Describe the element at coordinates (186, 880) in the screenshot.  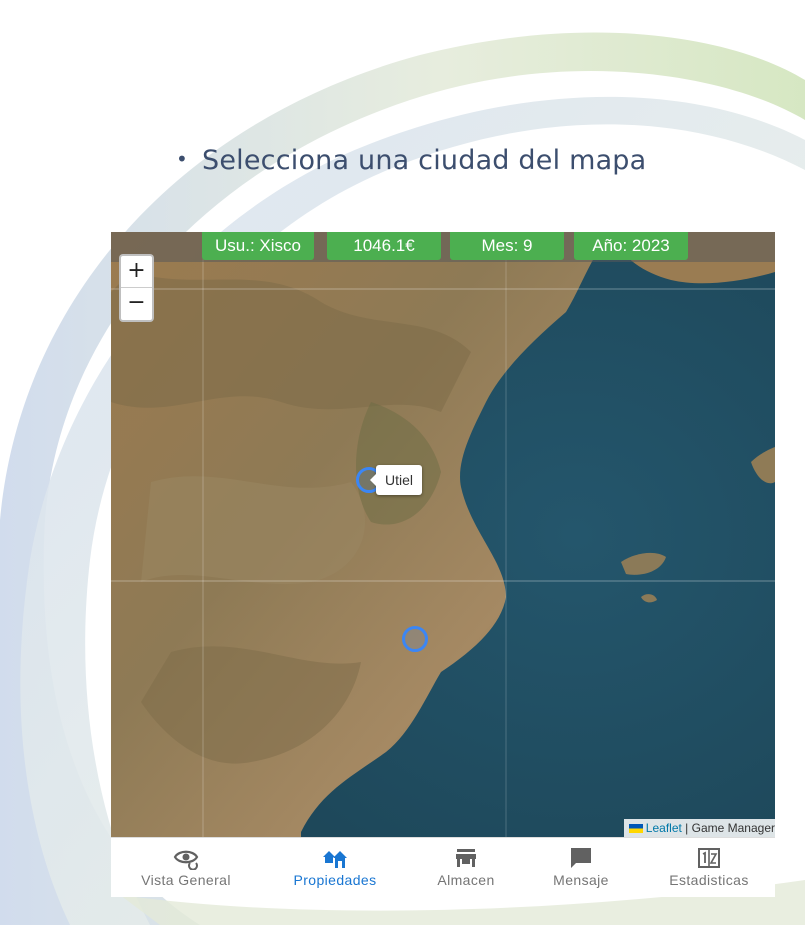
I see `nav-label-vista-general: Vista General` at that location.